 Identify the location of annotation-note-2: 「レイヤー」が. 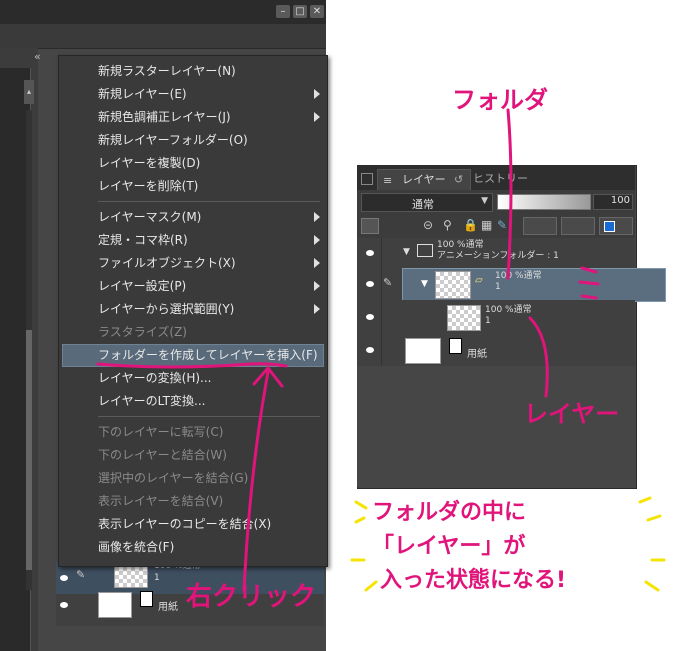
(449, 546).